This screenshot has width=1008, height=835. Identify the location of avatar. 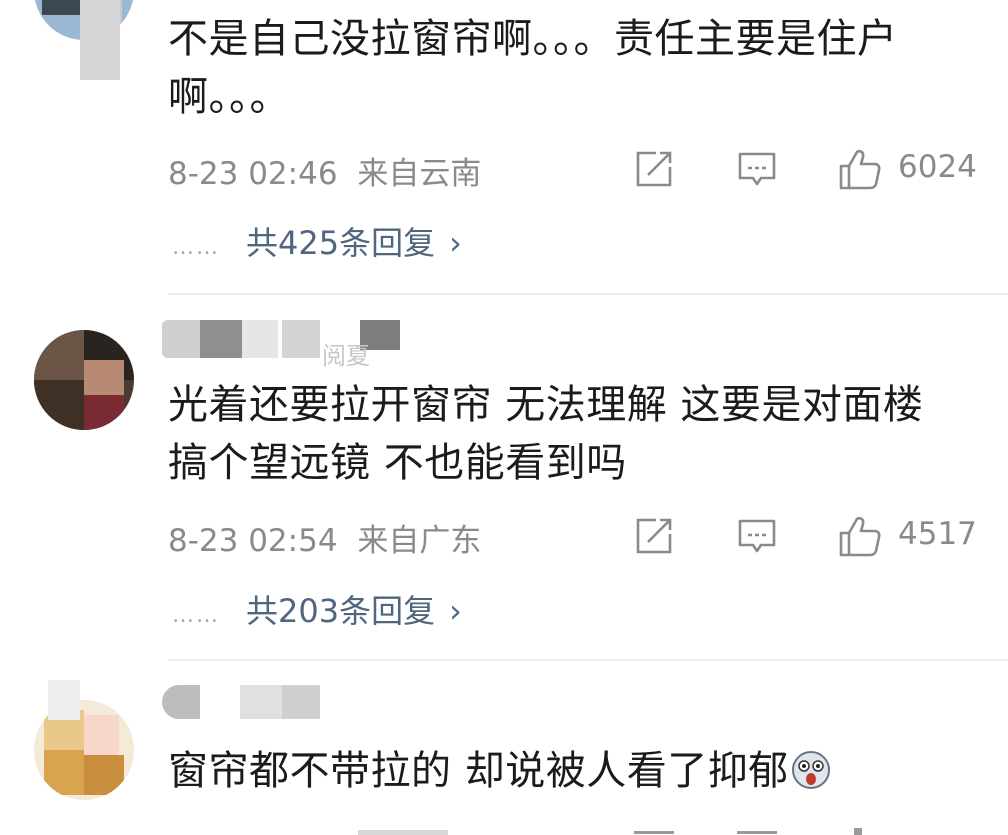
(84, 380).